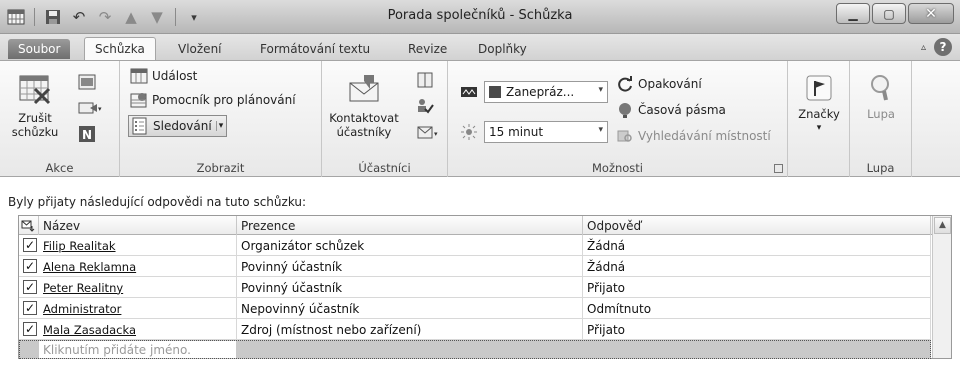  What do you see at coordinates (941, 287) in the screenshot?
I see `vertical-scrollbar: ▲` at bounding box center [941, 287].